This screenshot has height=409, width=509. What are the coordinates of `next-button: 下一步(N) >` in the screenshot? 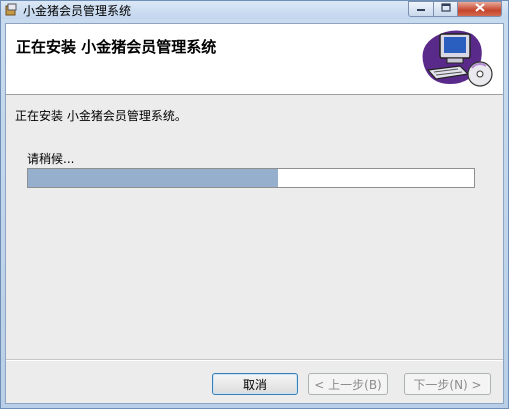 It's located at (447, 384).